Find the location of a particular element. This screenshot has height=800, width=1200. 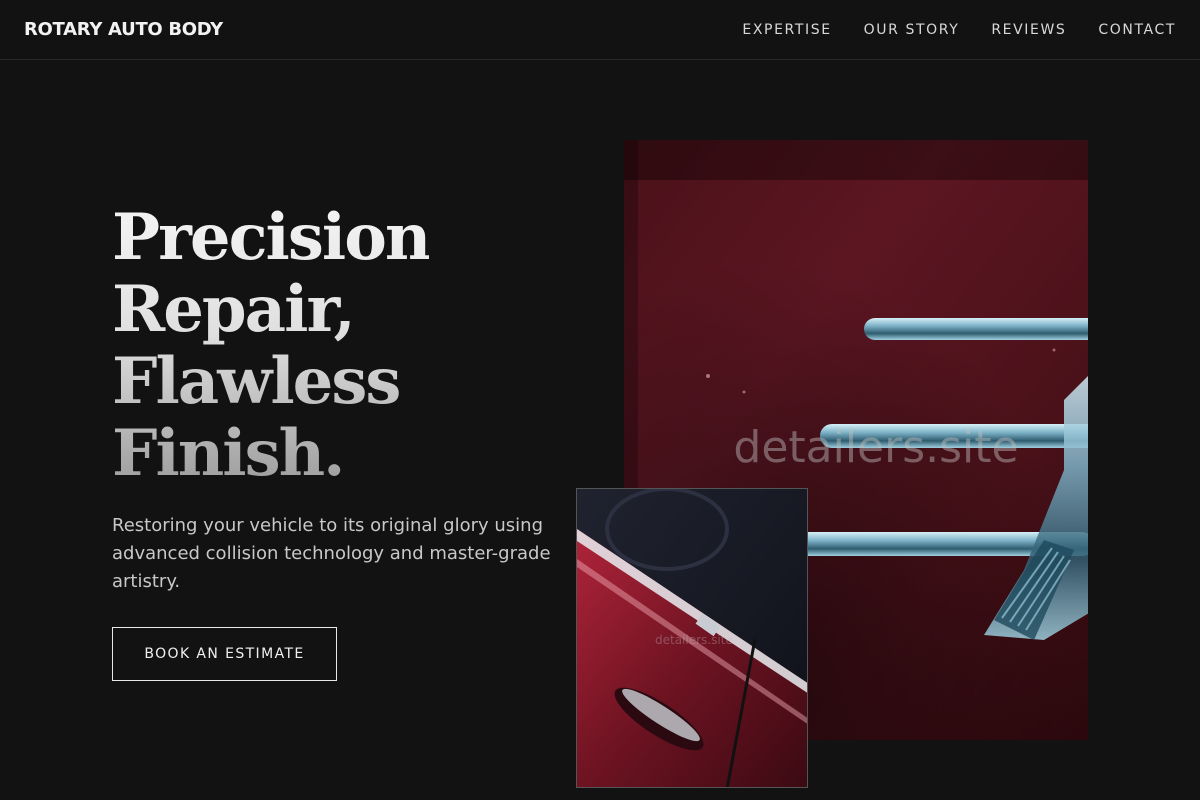

hero-title-line: Finish. is located at coordinates (228, 453).